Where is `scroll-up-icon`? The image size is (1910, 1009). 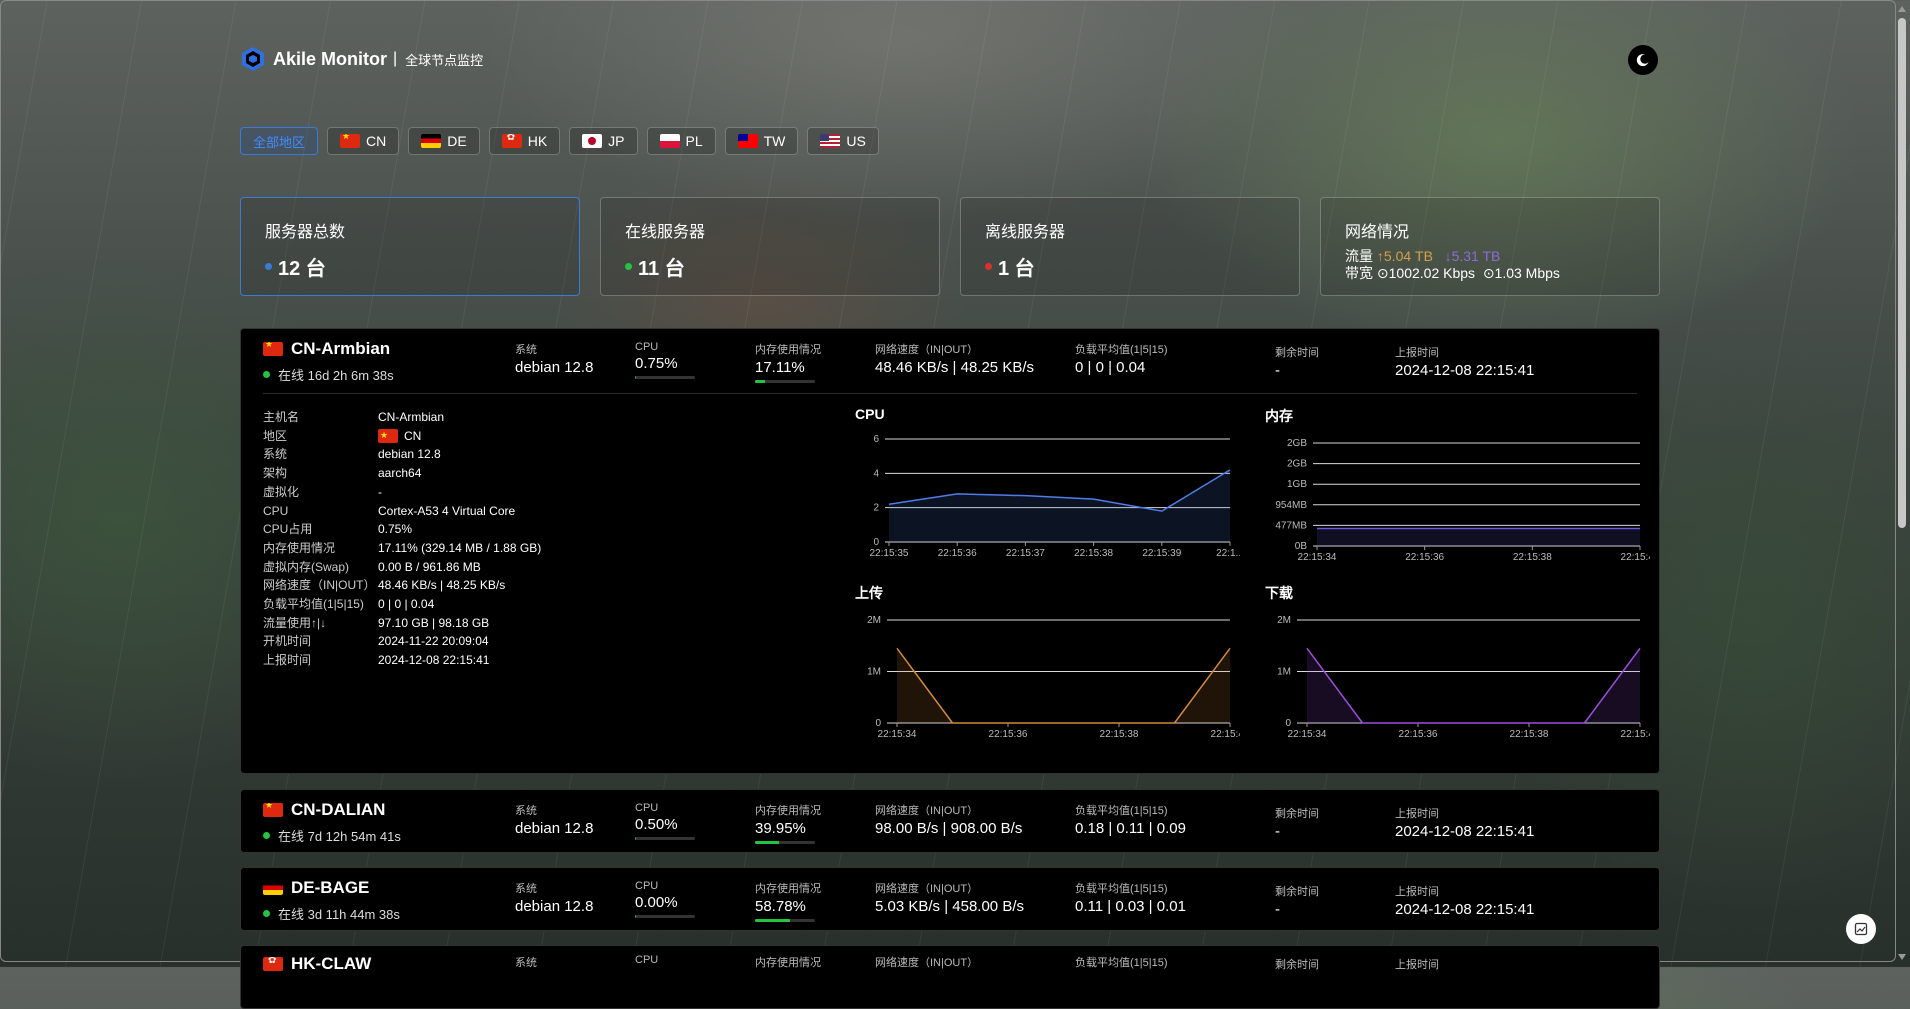 scroll-up-icon is located at coordinates (1902, 9).